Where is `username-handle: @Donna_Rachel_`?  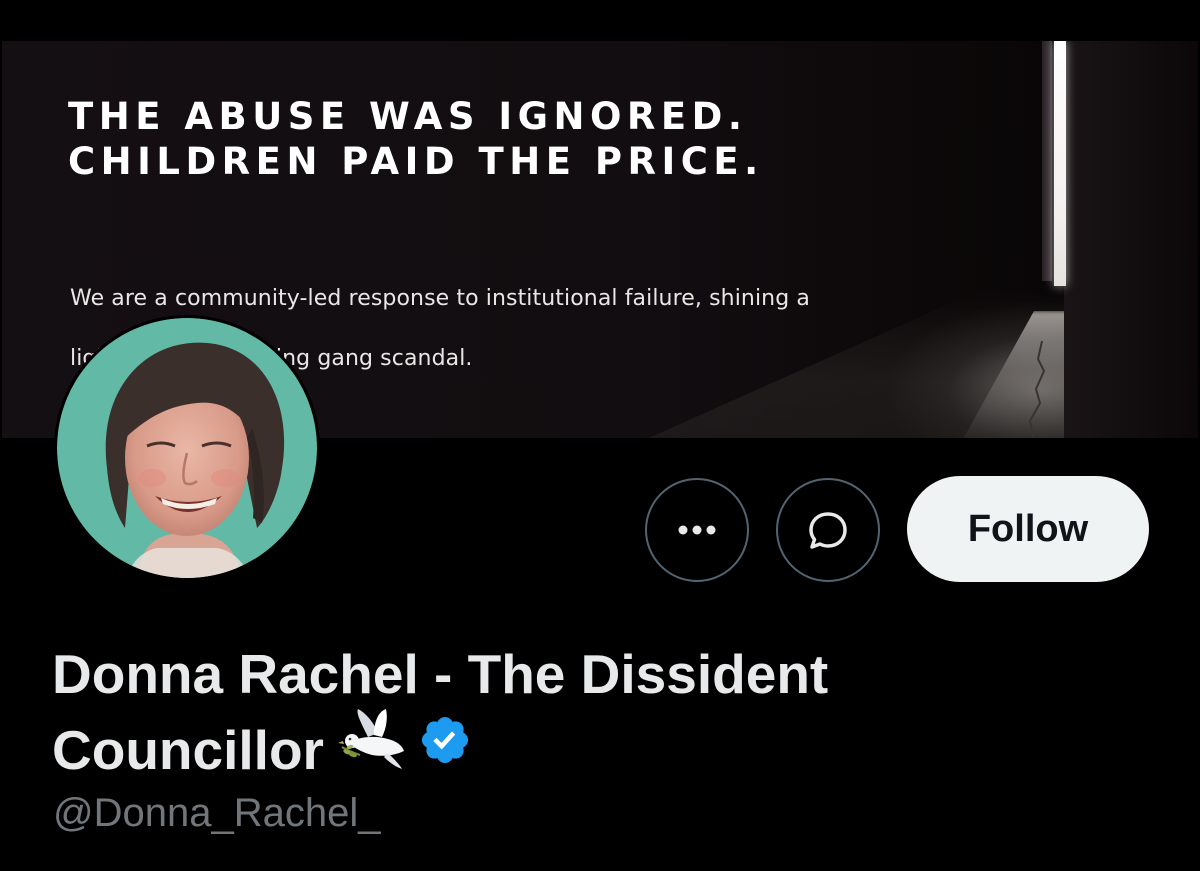 username-handle: @Donna_Rachel_ is located at coordinates (217, 813).